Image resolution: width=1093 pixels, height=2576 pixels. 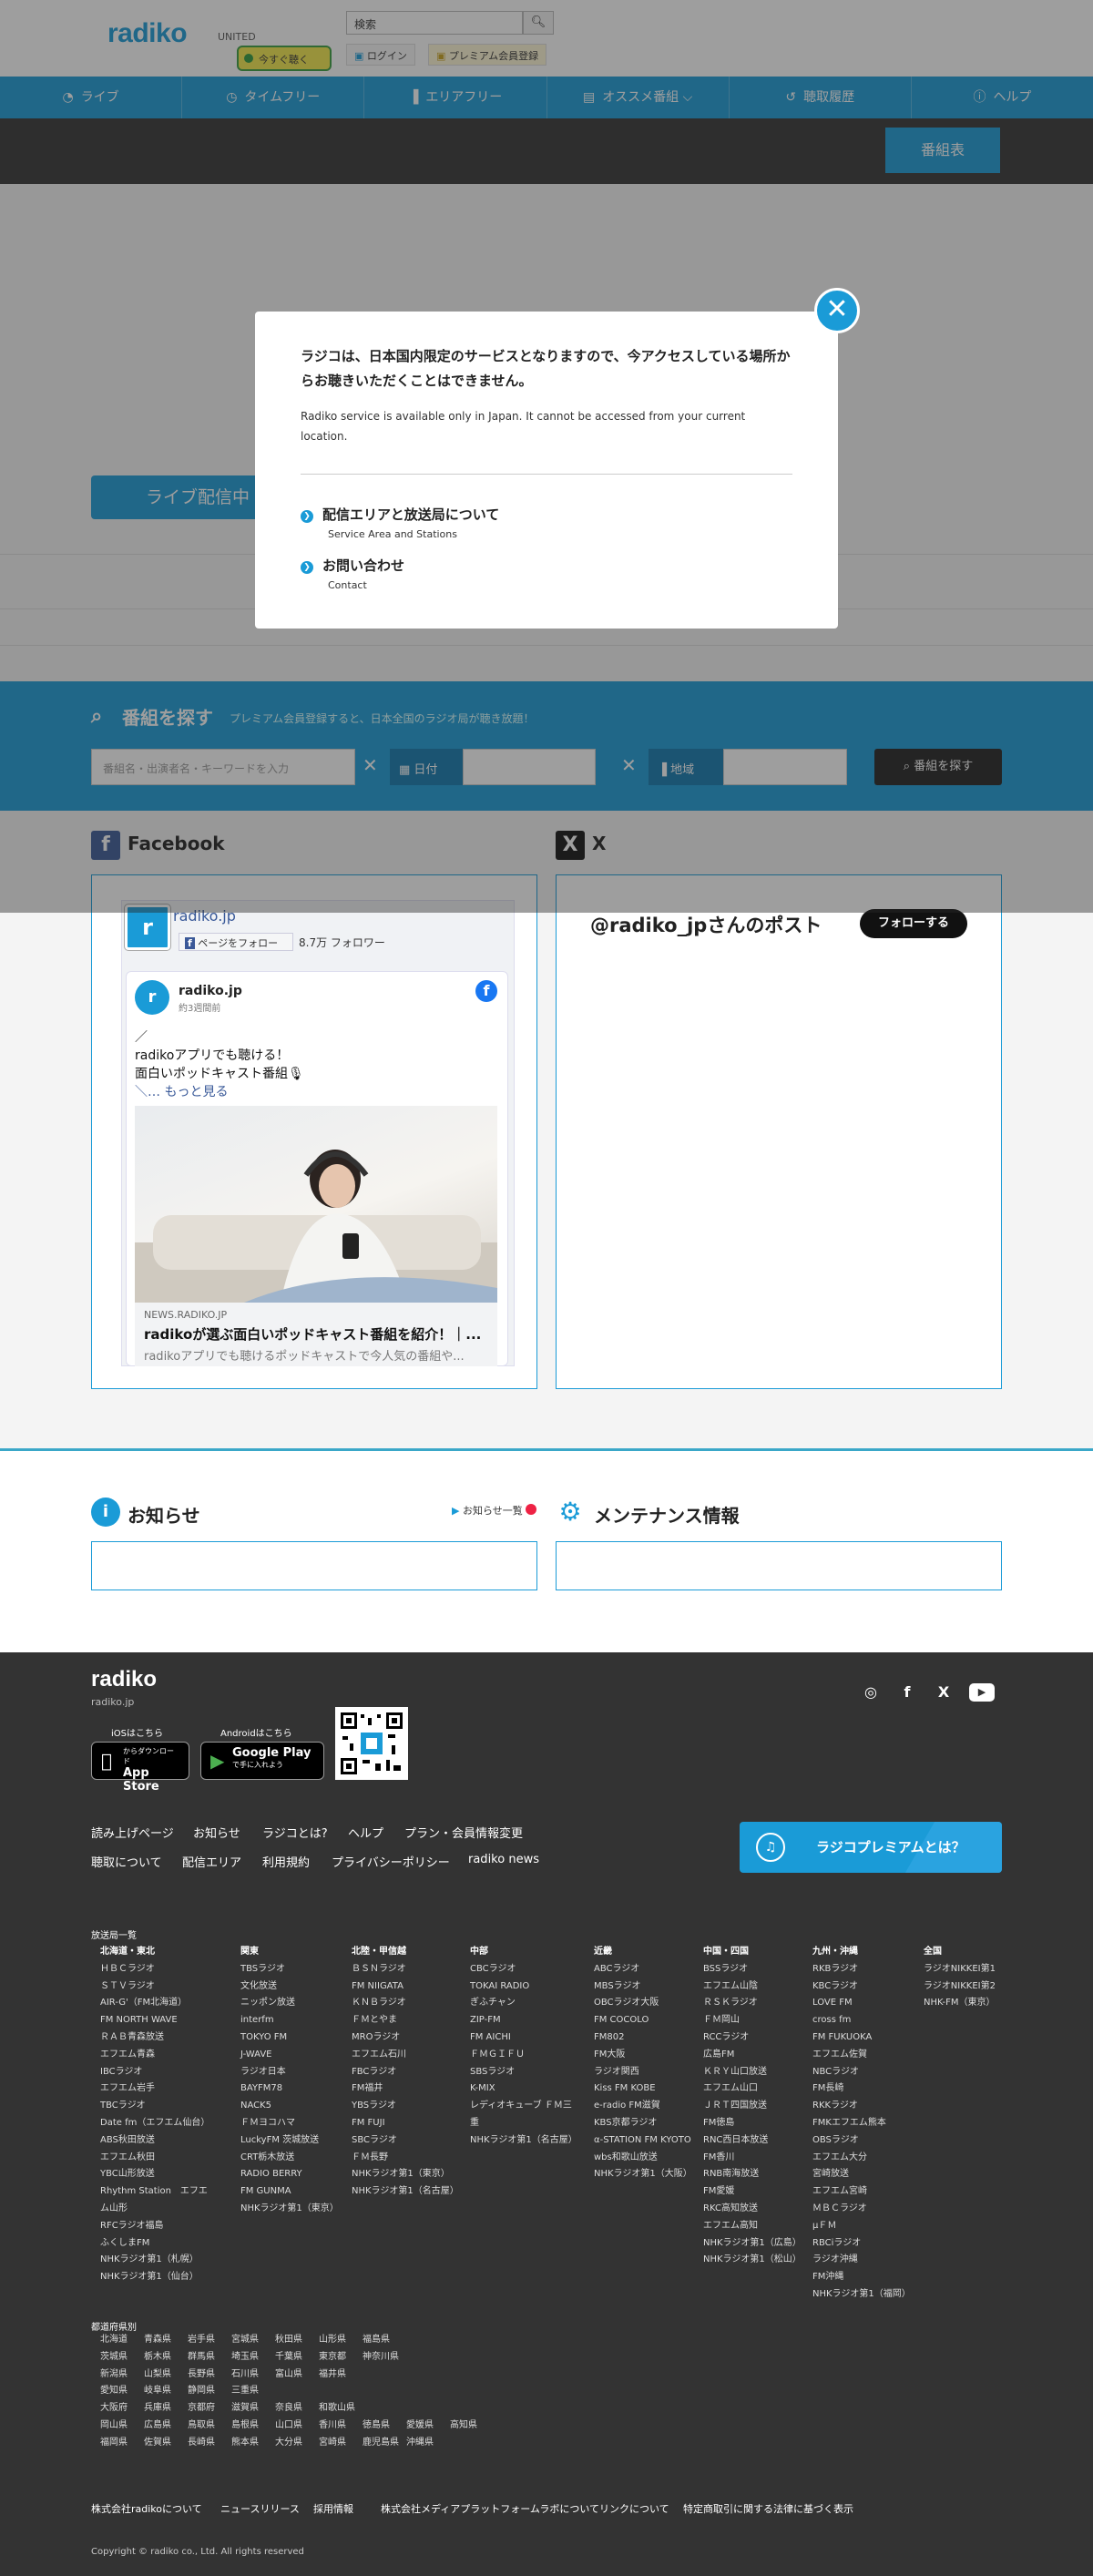 I want to click on station-link: KBS京都ラジオ, so click(x=648, y=2123).